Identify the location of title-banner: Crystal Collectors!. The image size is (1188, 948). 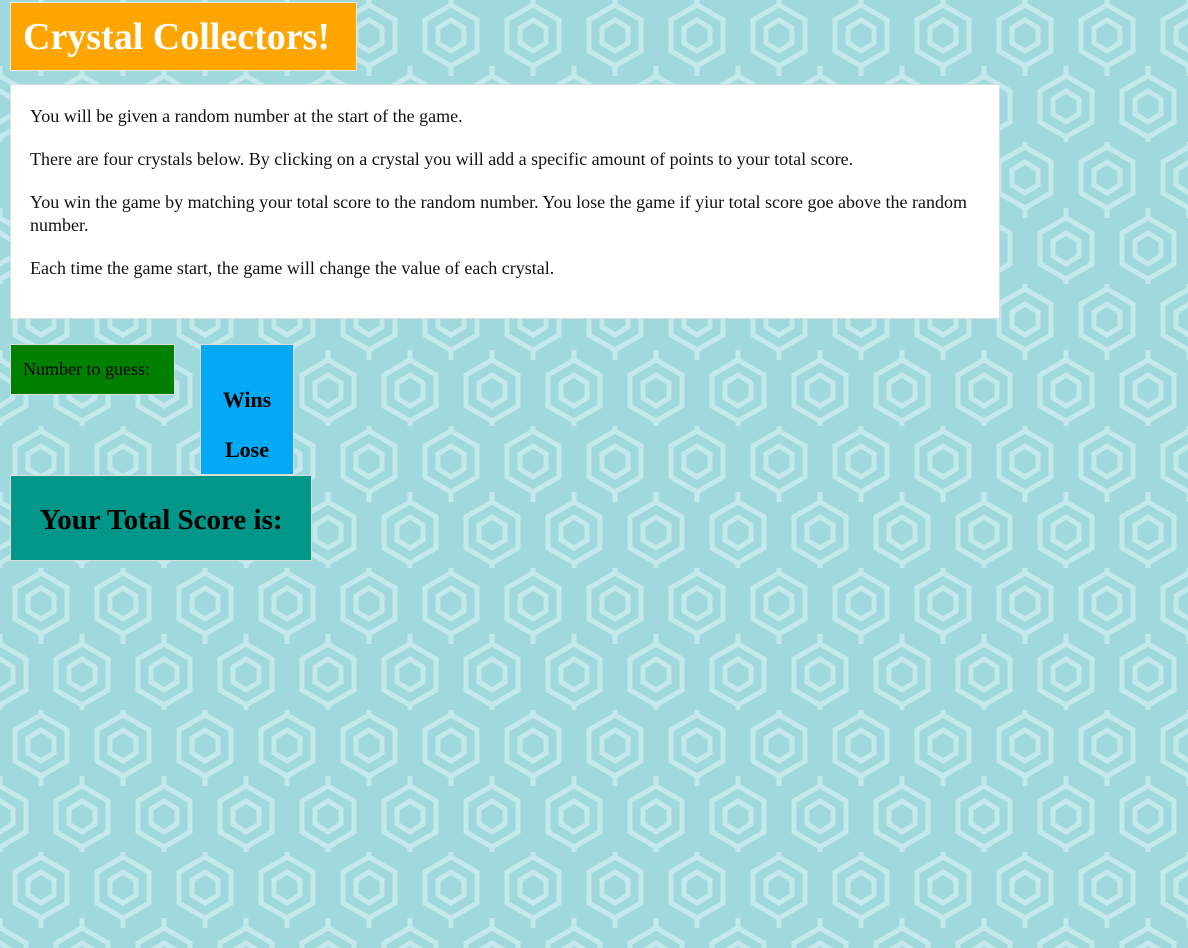
(183, 36).